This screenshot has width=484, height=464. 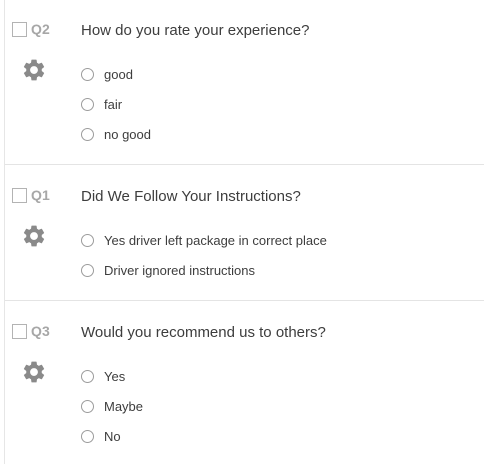 I want to click on question-title: Did We Follow Your Instructions?, so click(x=191, y=196).